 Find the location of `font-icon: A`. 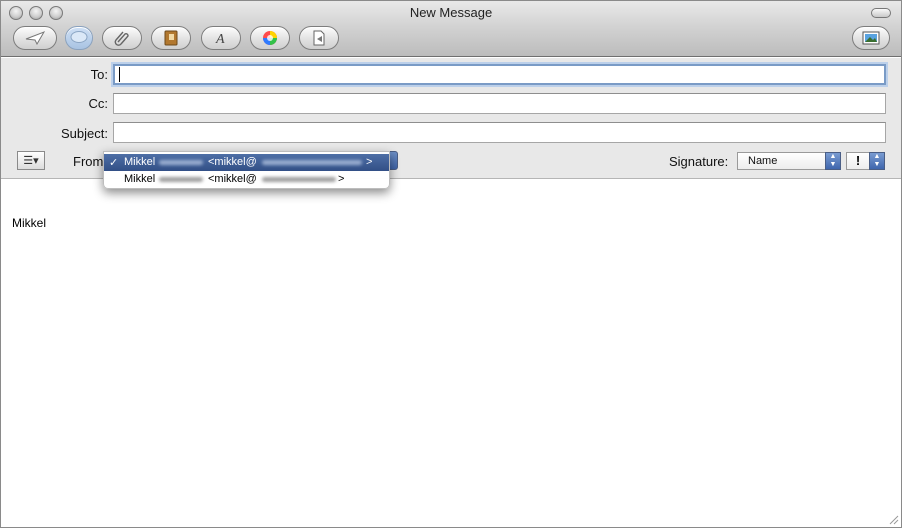

font-icon: A is located at coordinates (220, 39).